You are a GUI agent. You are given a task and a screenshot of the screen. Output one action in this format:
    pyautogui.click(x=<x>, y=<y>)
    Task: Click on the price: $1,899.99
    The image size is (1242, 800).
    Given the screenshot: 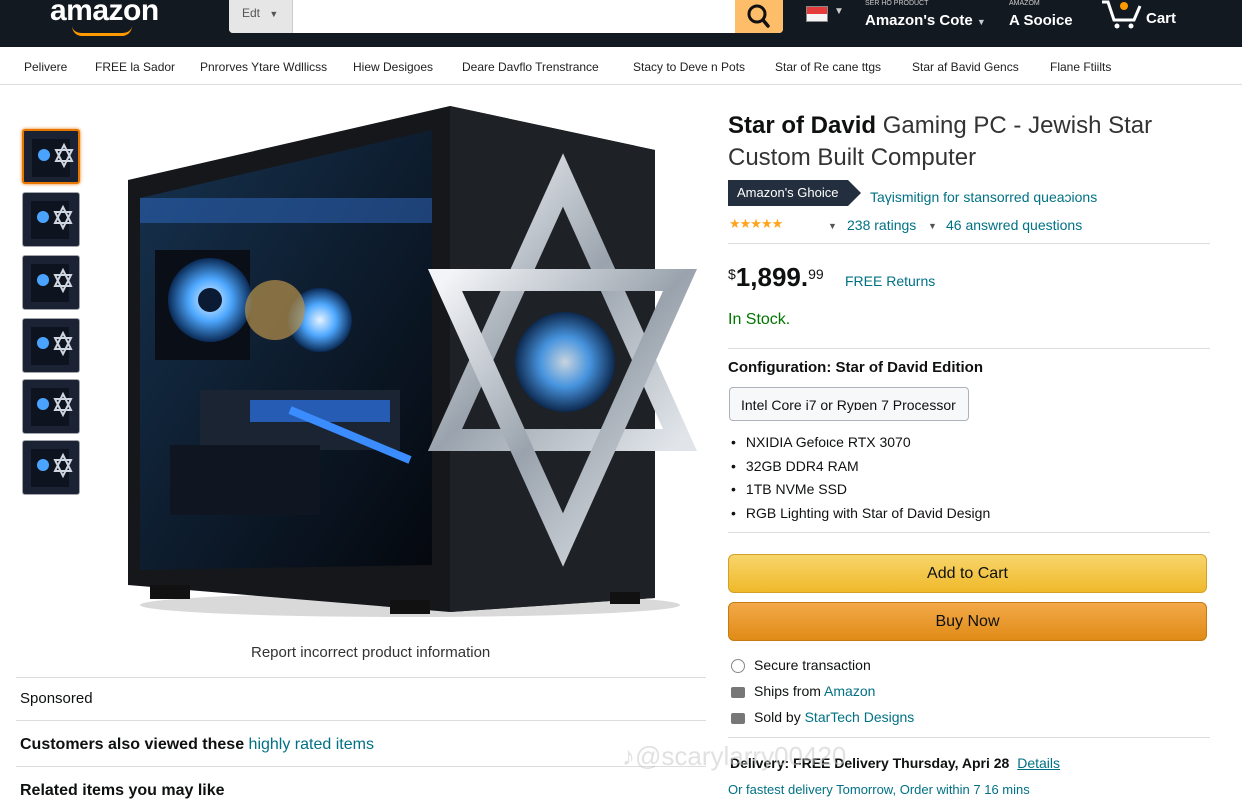 What is the action you would take?
    pyautogui.click(x=776, y=277)
    